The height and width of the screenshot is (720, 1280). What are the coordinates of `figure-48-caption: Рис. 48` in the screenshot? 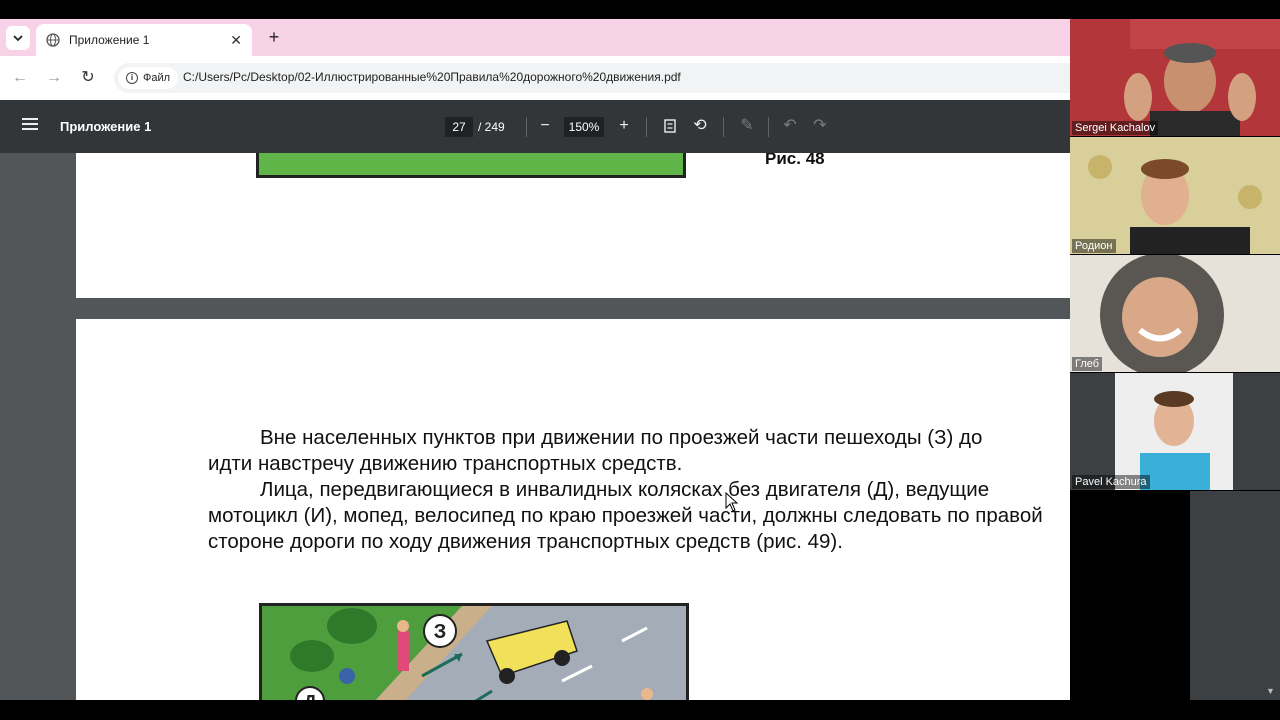 It's located at (795, 160).